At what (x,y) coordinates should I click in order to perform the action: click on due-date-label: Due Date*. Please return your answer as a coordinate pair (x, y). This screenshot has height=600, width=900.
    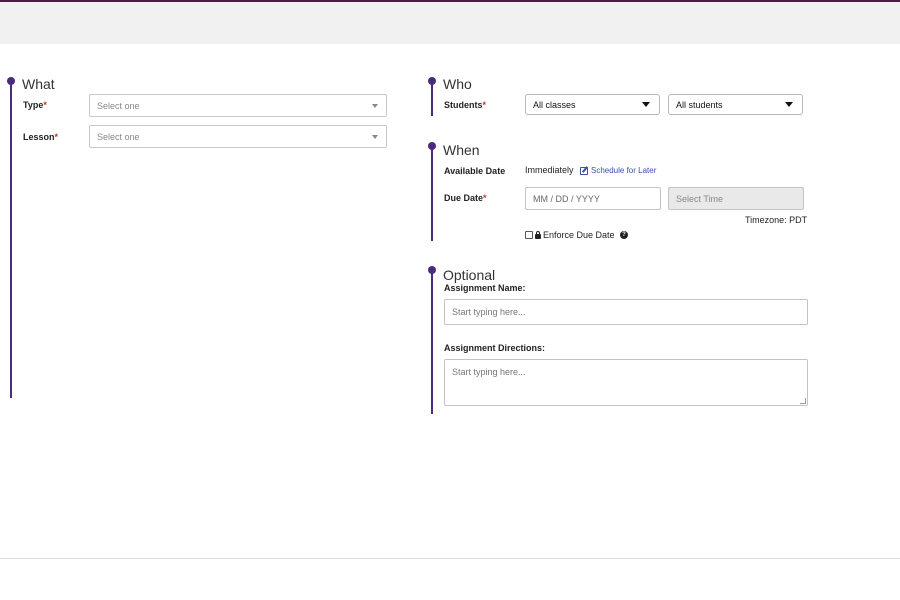
    Looking at the image, I should click on (465, 198).